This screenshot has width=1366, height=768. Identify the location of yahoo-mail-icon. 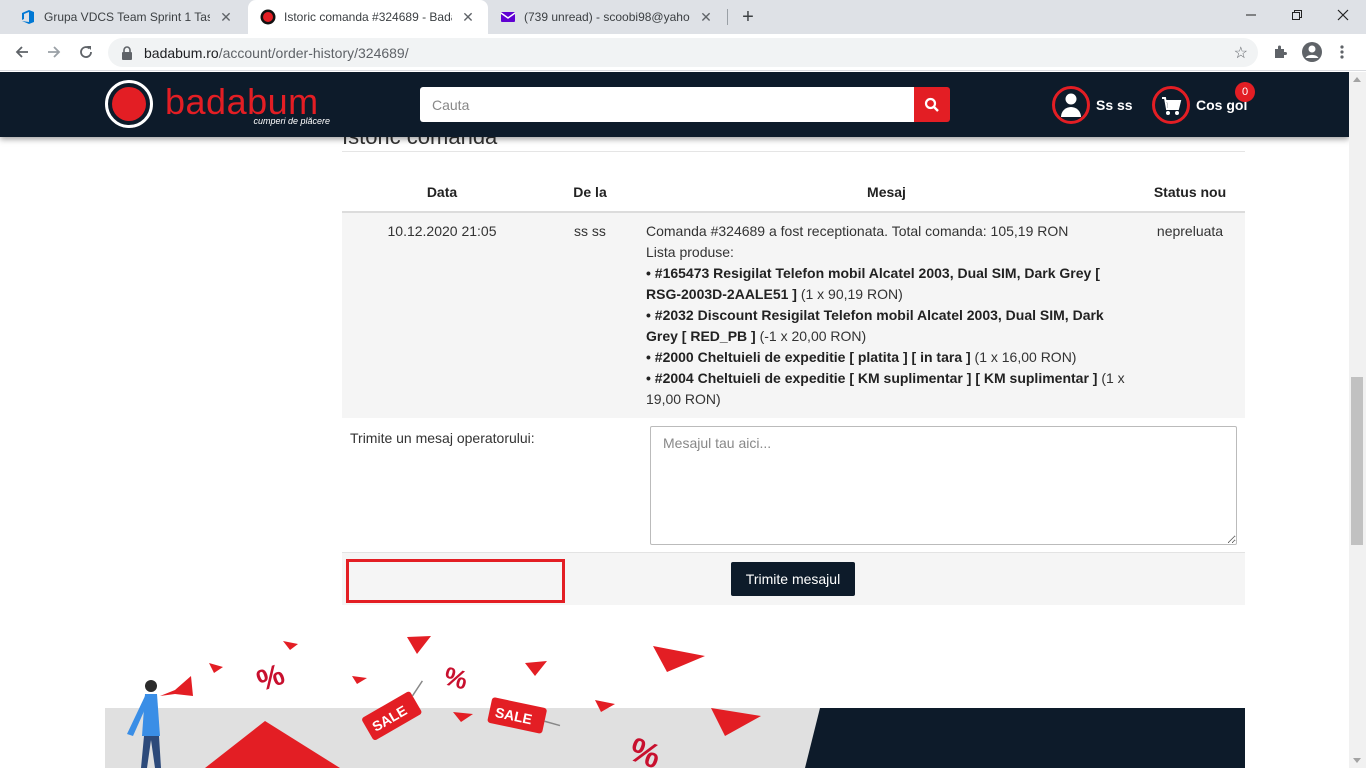
(508, 17).